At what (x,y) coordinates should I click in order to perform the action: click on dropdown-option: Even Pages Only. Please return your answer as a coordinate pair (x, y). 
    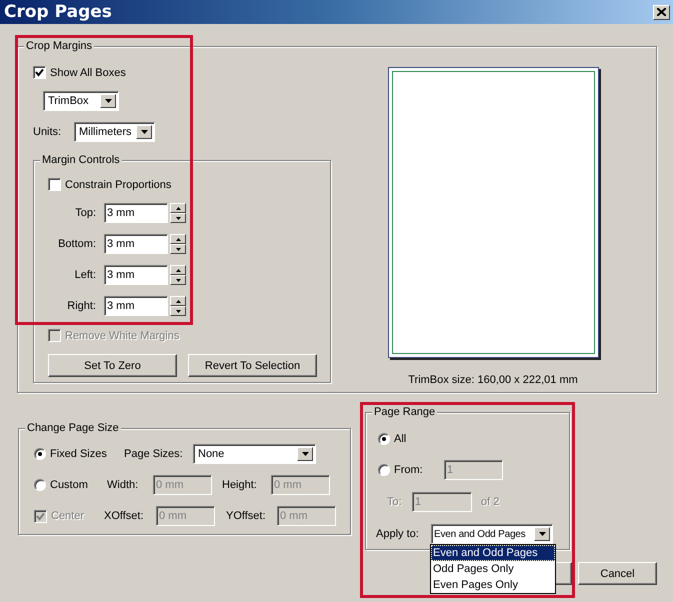
    Looking at the image, I should click on (493, 585).